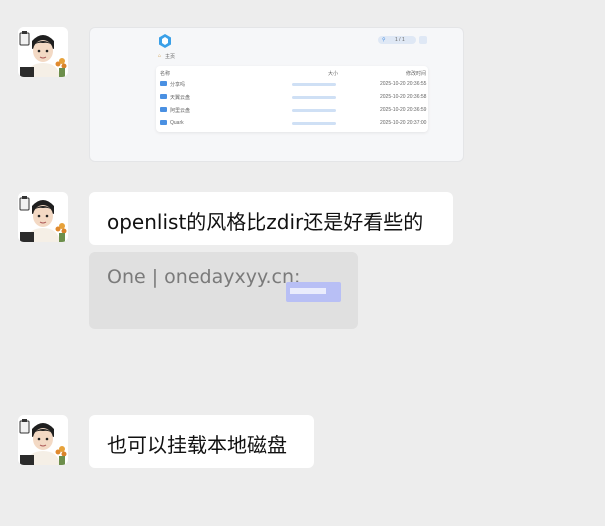  I want to click on row-date: 2025-10-20 20:37:00, so click(403, 123).